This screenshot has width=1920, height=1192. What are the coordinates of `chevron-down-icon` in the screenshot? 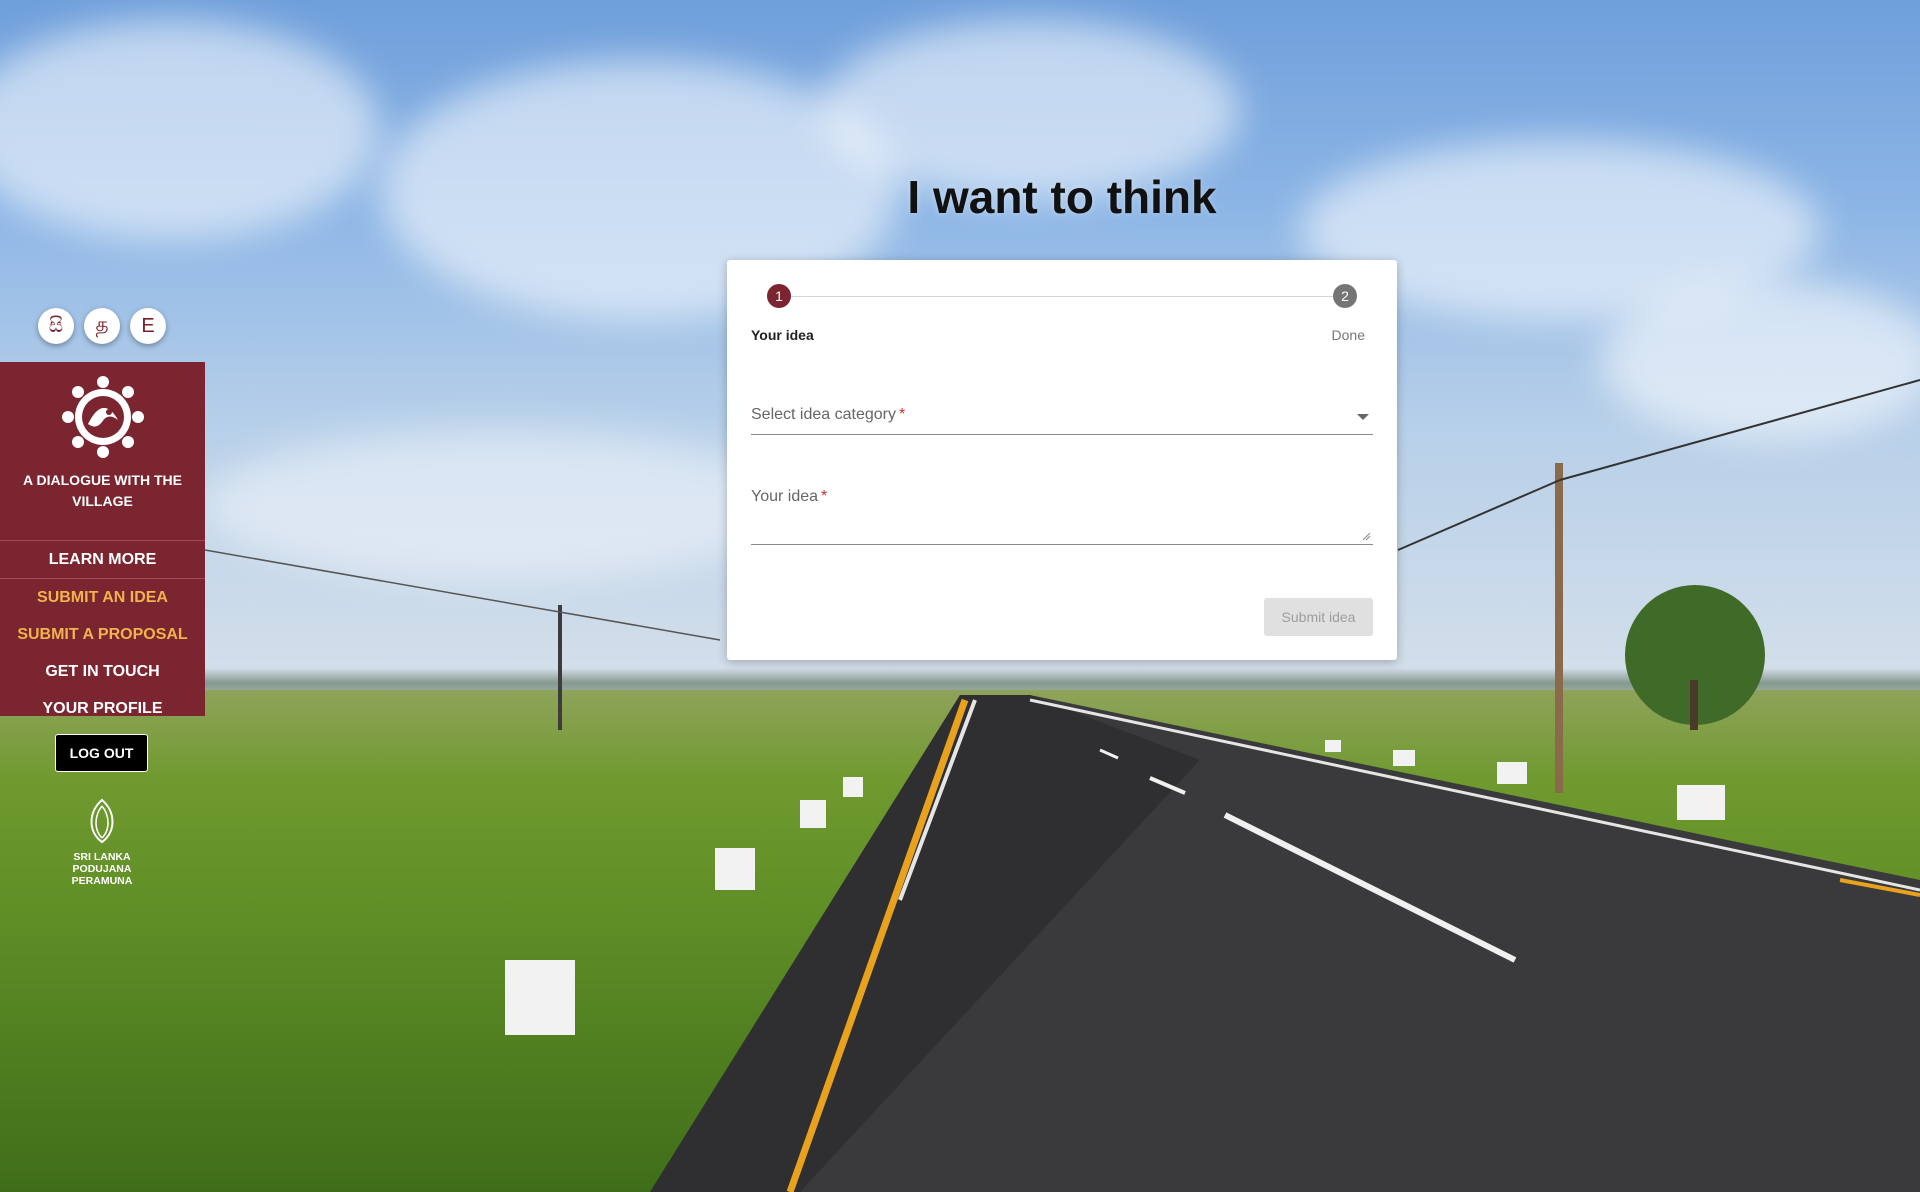 It's located at (1363, 417).